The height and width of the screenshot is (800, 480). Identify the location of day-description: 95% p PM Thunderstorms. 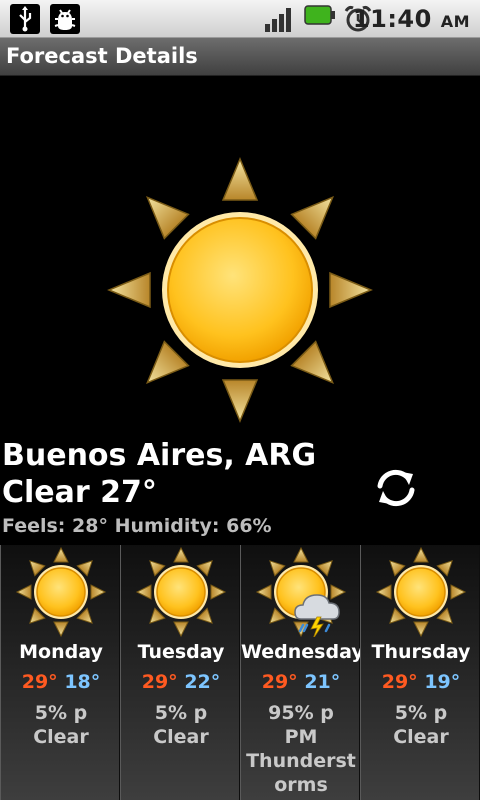
(301, 749).